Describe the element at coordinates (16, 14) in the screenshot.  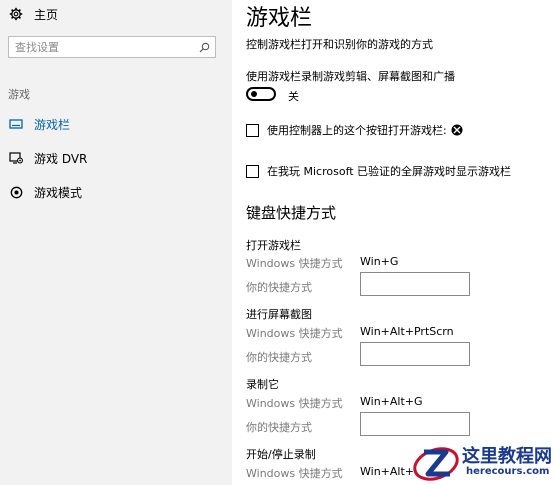
I see `gear-icon` at that location.